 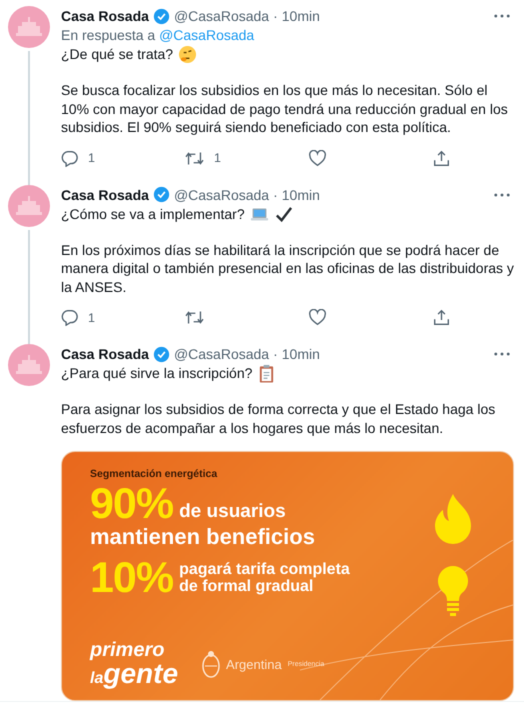 What do you see at coordinates (108, 35) in the screenshot?
I see `reply-context: En respuesta a` at bounding box center [108, 35].